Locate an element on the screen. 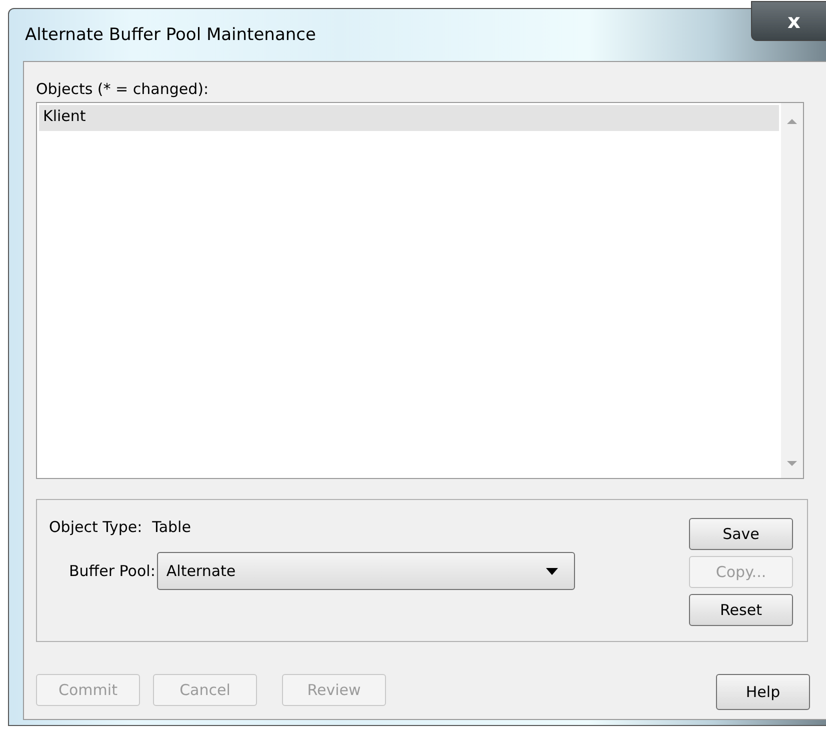  object-type-value: Table is located at coordinates (171, 527).